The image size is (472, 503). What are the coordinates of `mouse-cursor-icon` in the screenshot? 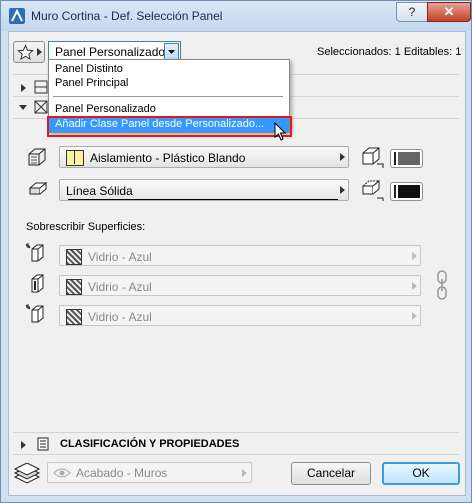 It's located at (280, 131).